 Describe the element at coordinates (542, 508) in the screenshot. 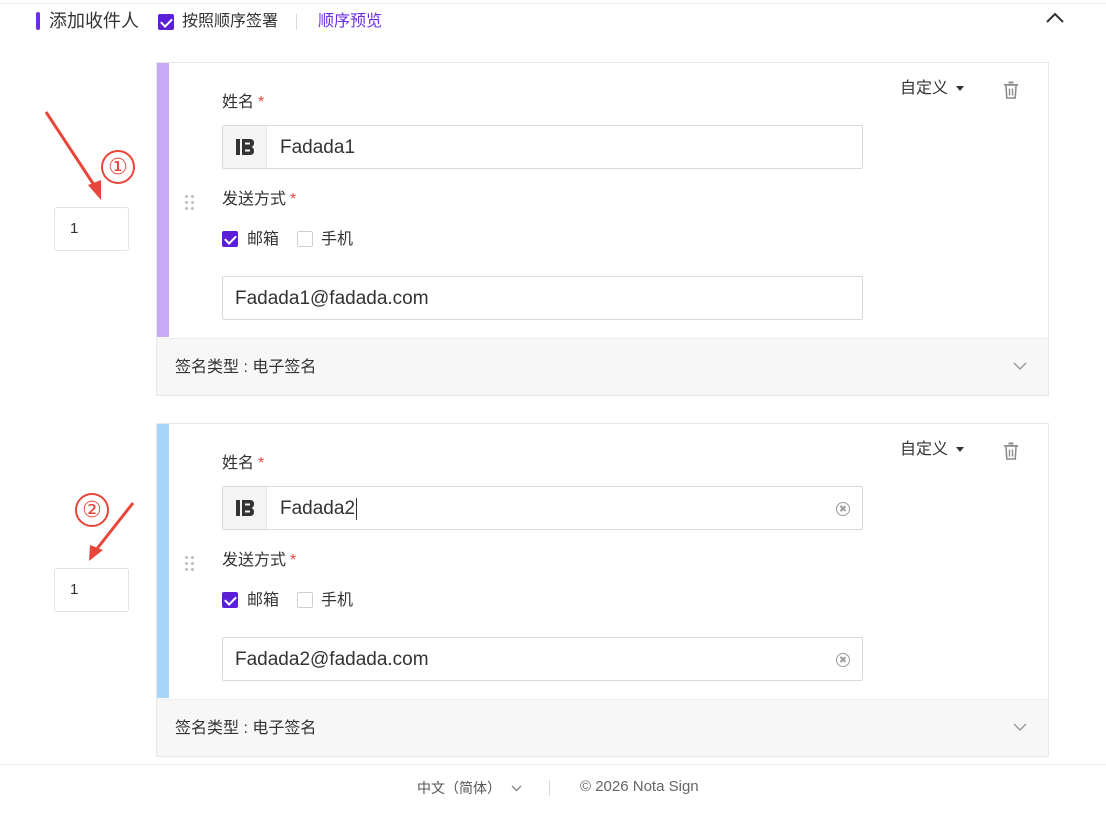

I see `name-input: Fadada2` at that location.